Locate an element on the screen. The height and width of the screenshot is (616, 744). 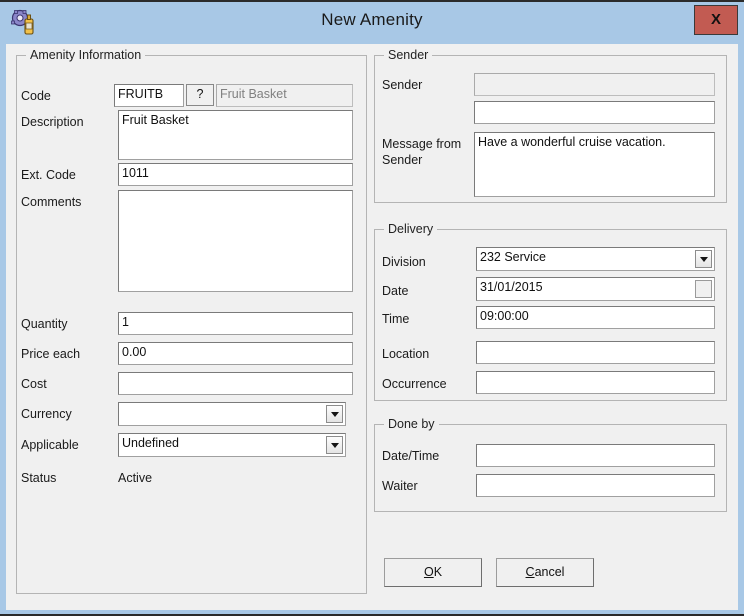
ok-button-label: OK is located at coordinates (433, 572).